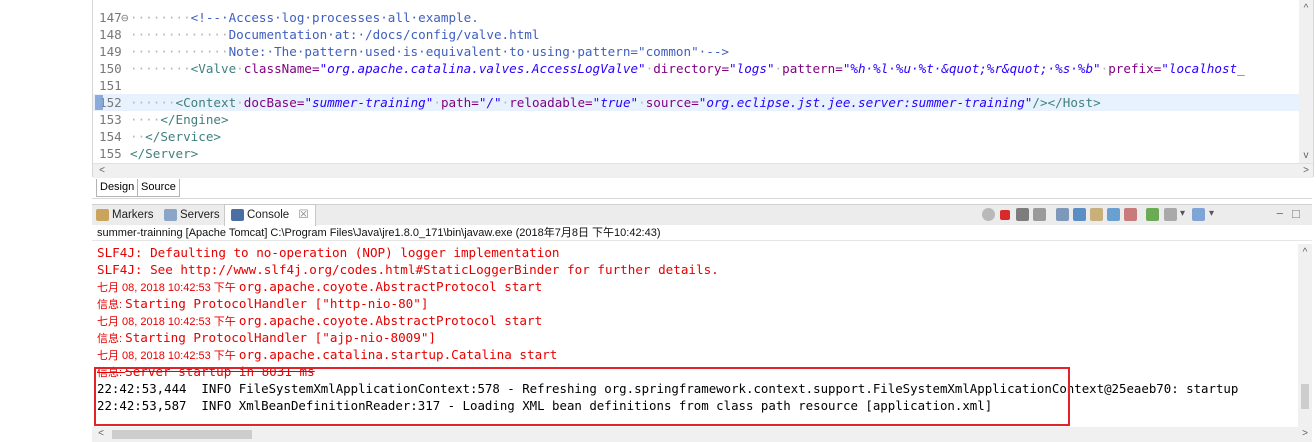 Image resolution: width=1316 pixels, height=442 pixels. Describe the element at coordinates (183, 136) in the screenshot. I see `code-token: </Service>` at that location.